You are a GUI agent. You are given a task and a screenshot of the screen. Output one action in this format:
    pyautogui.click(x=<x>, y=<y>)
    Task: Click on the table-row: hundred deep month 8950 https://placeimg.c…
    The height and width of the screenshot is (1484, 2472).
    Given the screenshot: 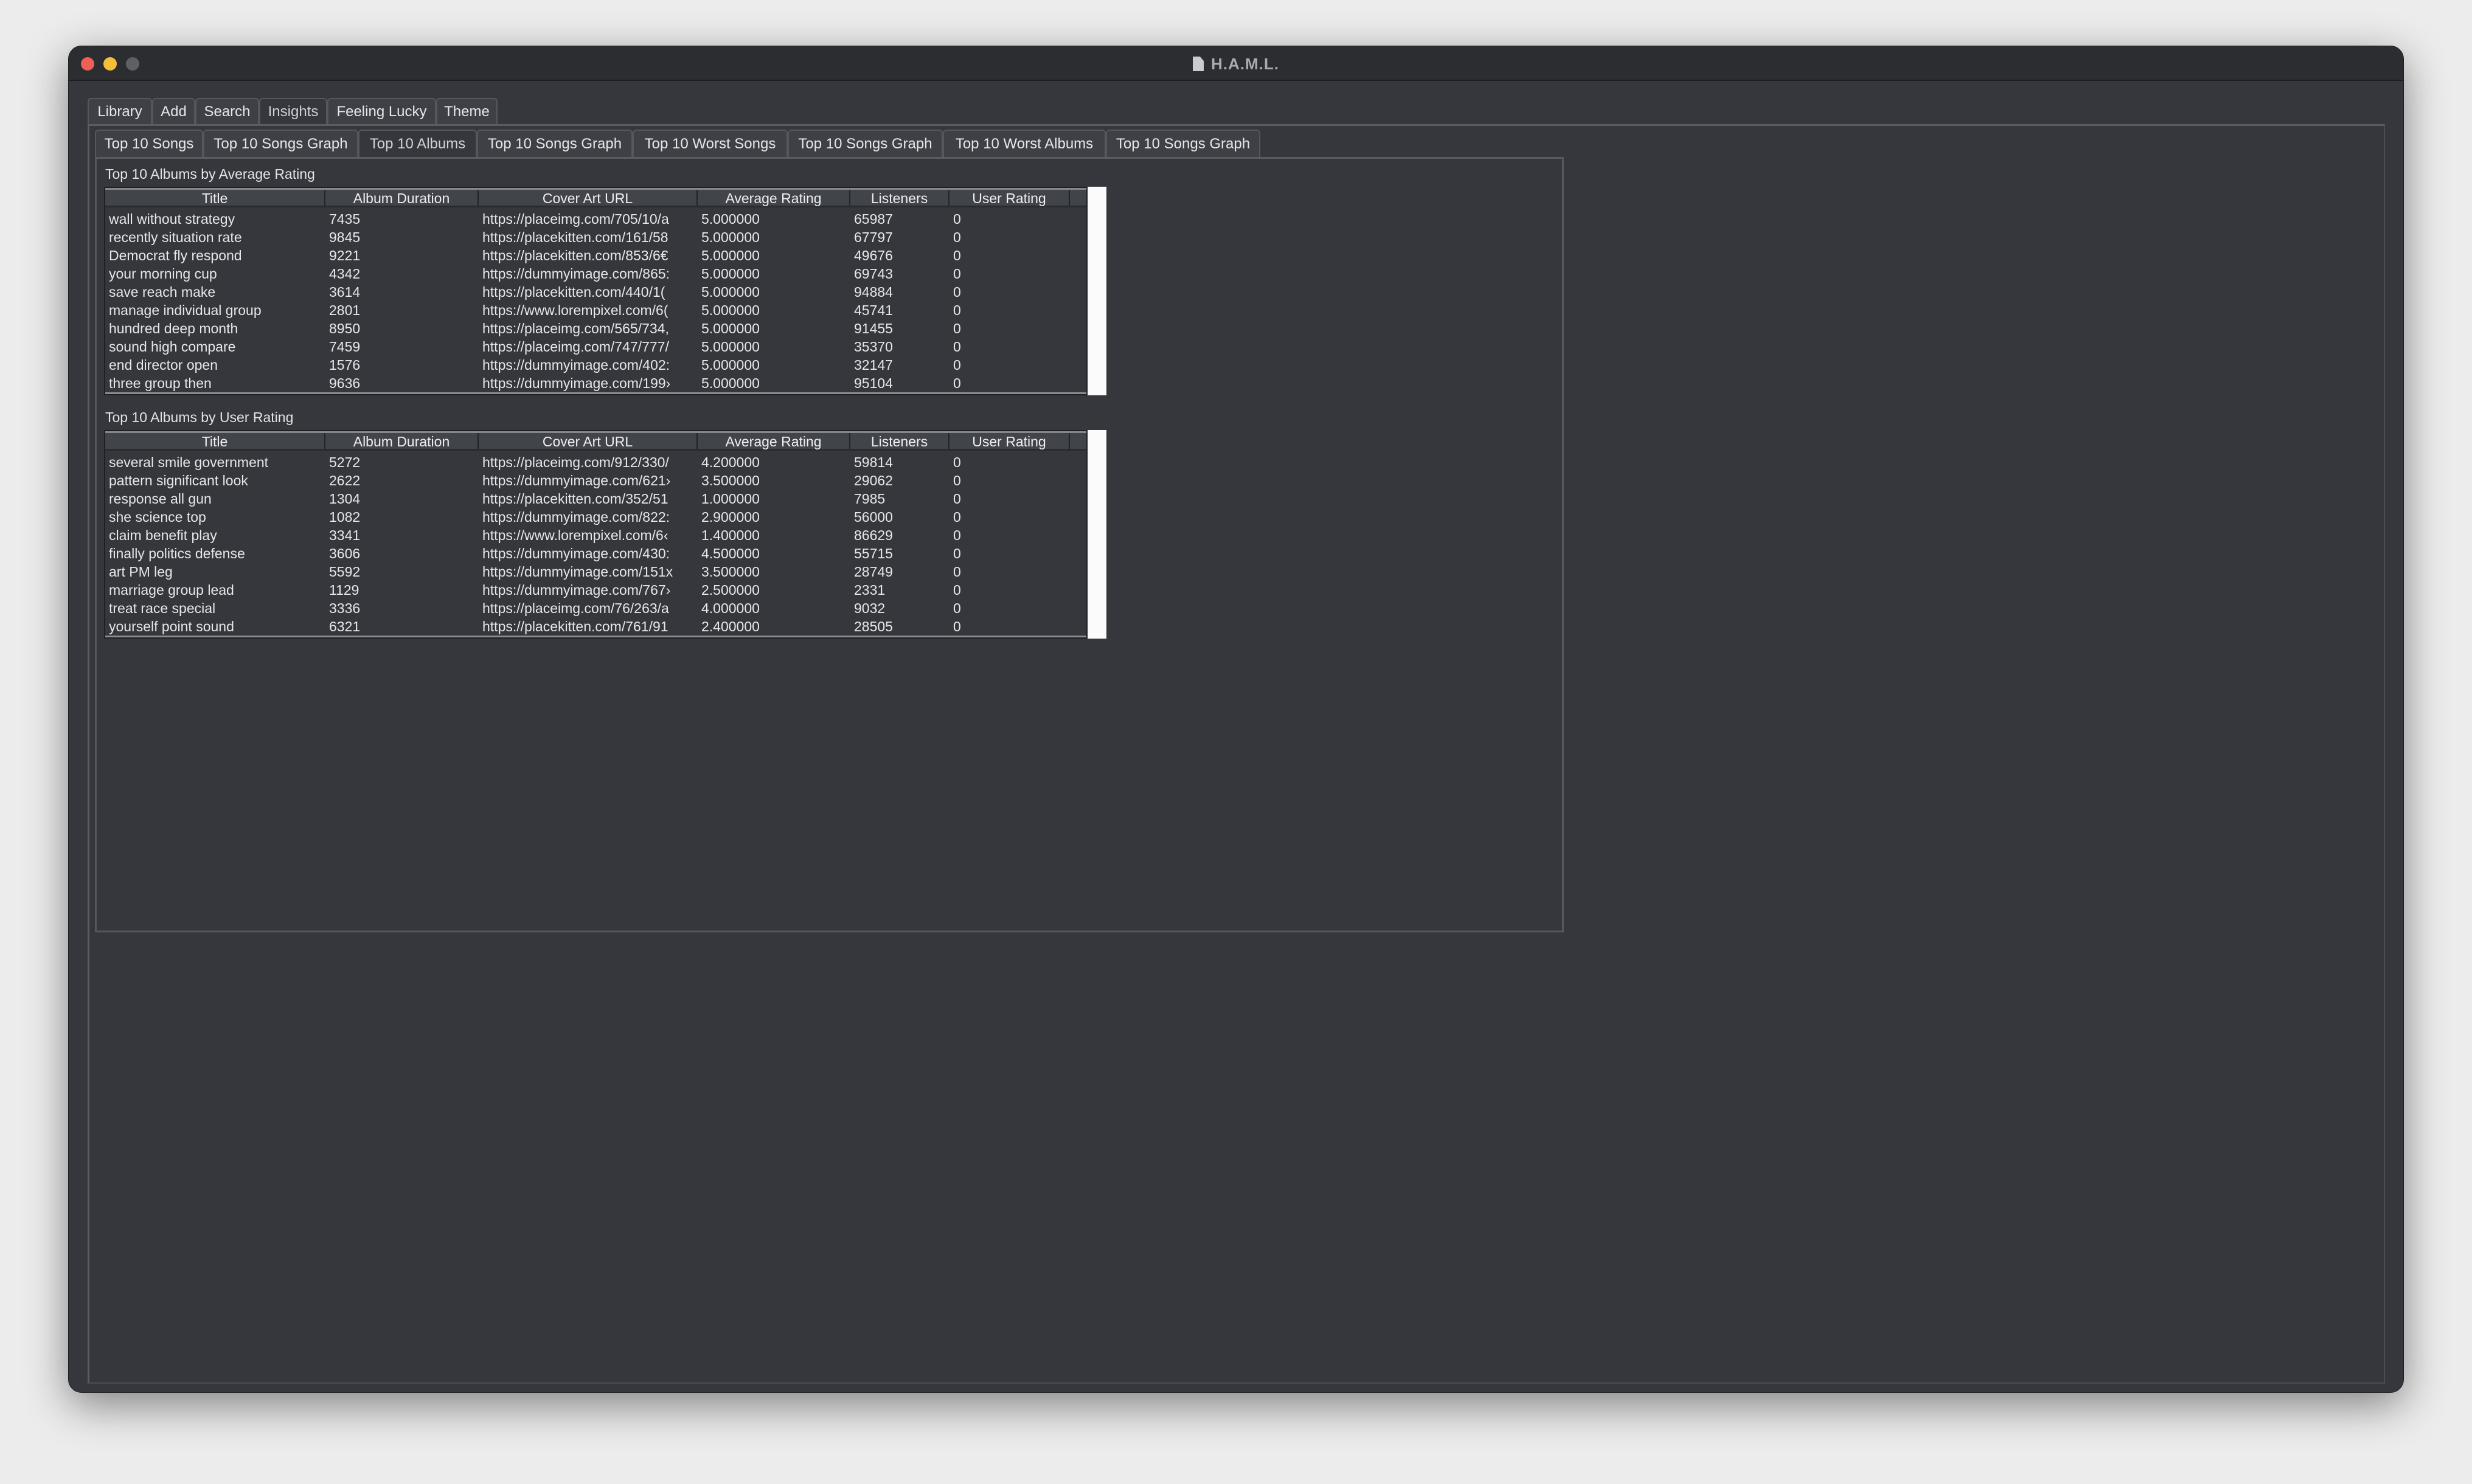 What is the action you would take?
    pyautogui.click(x=595, y=328)
    